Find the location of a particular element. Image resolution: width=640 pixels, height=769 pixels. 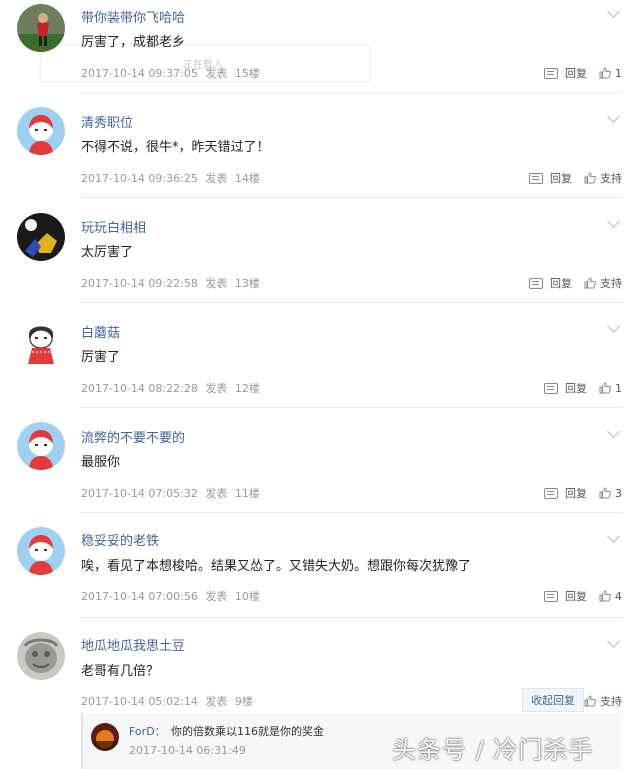

comment-time: 2017-10-14 07:00:56 is located at coordinates (139, 596).